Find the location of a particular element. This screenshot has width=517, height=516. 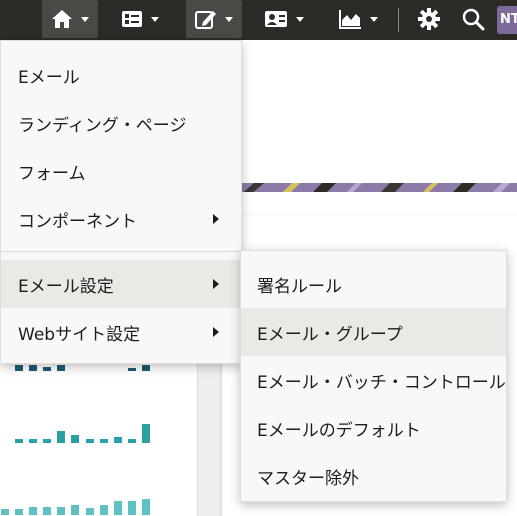

bar-row-light is located at coordinates (80, 505).